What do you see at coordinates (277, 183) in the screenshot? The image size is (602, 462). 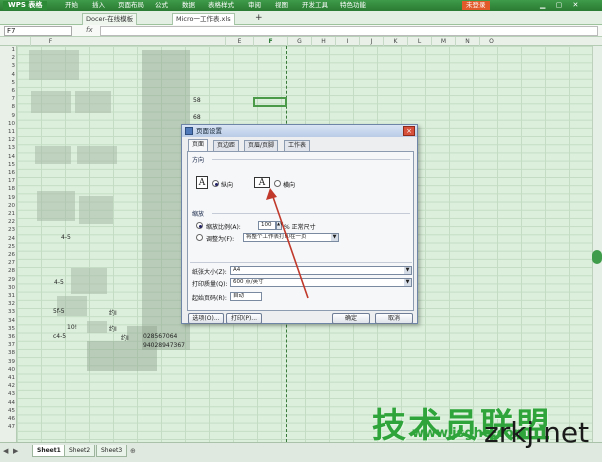 I see `landscape-radio` at bounding box center [277, 183].